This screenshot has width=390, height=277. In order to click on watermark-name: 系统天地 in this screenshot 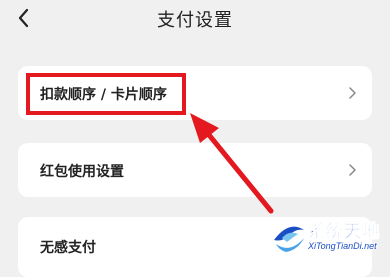, I will do `click(344, 232)`.